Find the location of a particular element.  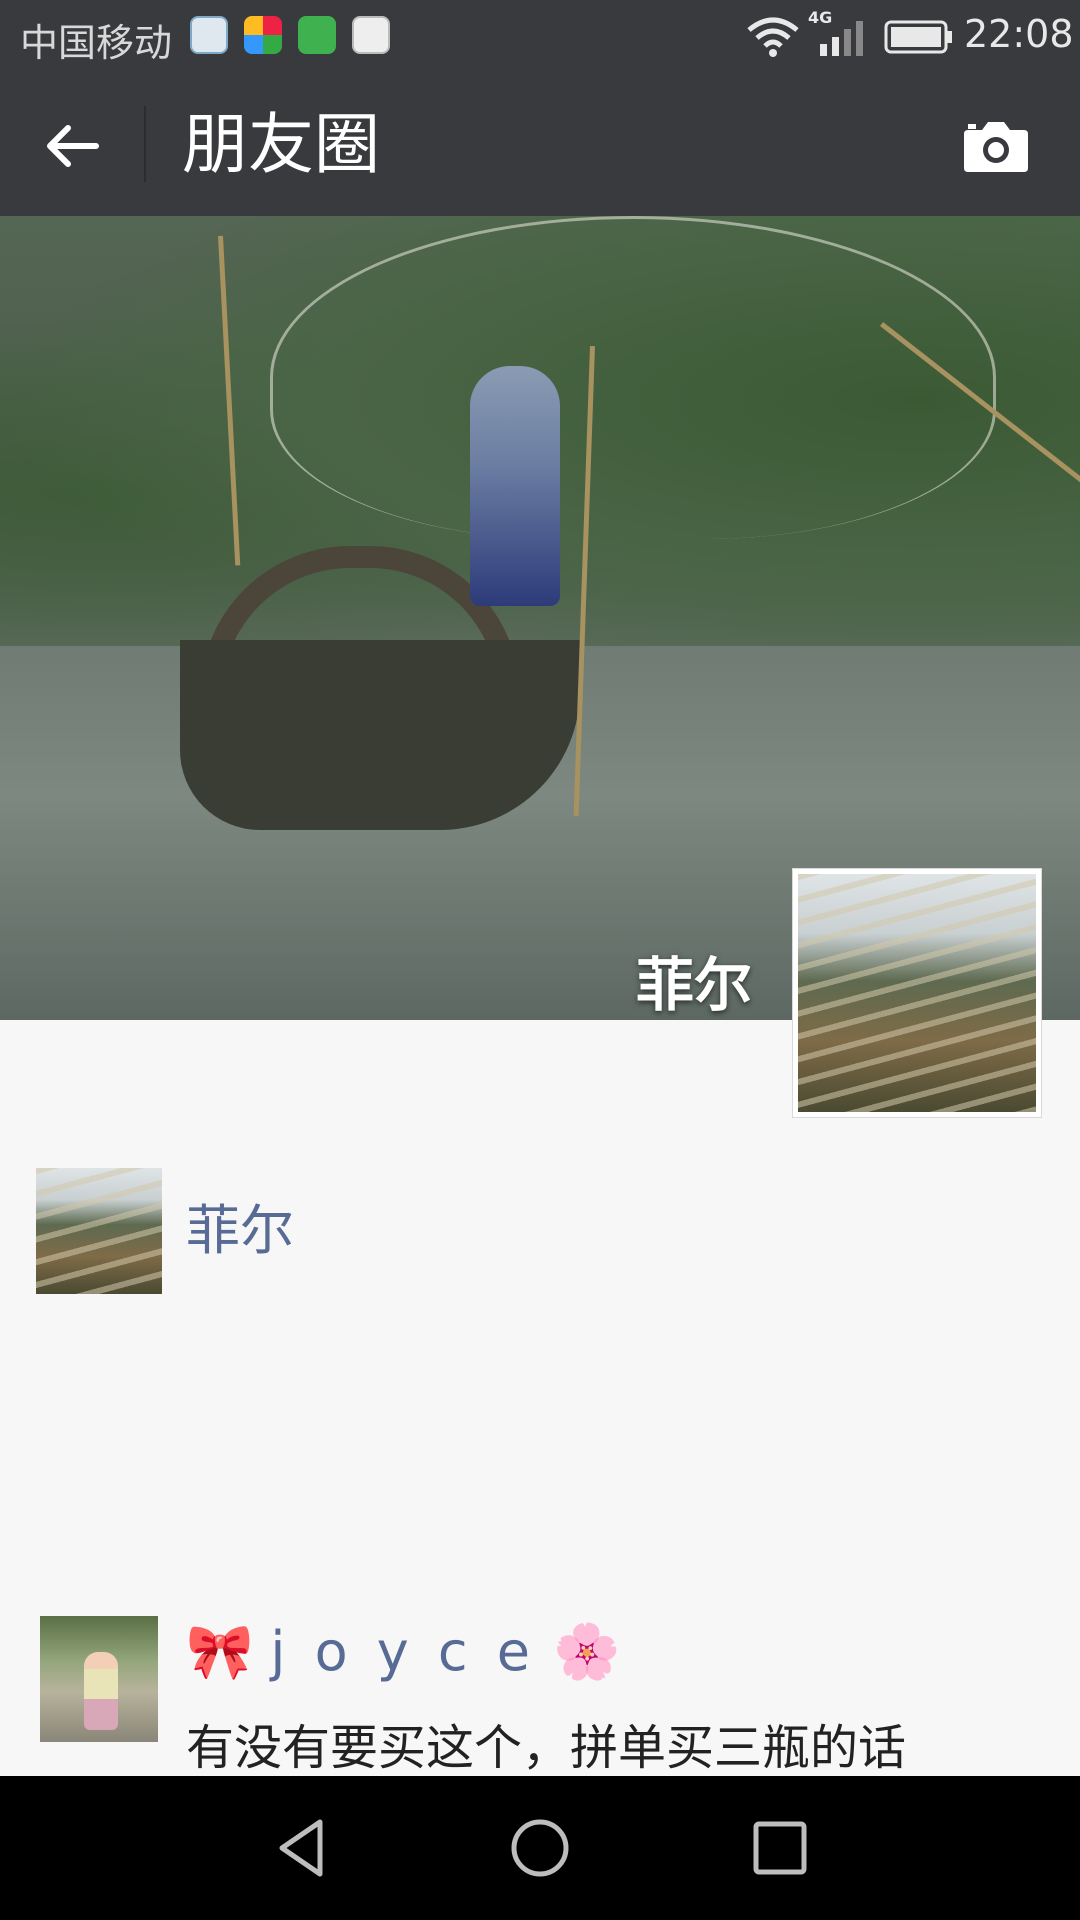

author-name-text: j o y c e is located at coordinates (403, 1651).